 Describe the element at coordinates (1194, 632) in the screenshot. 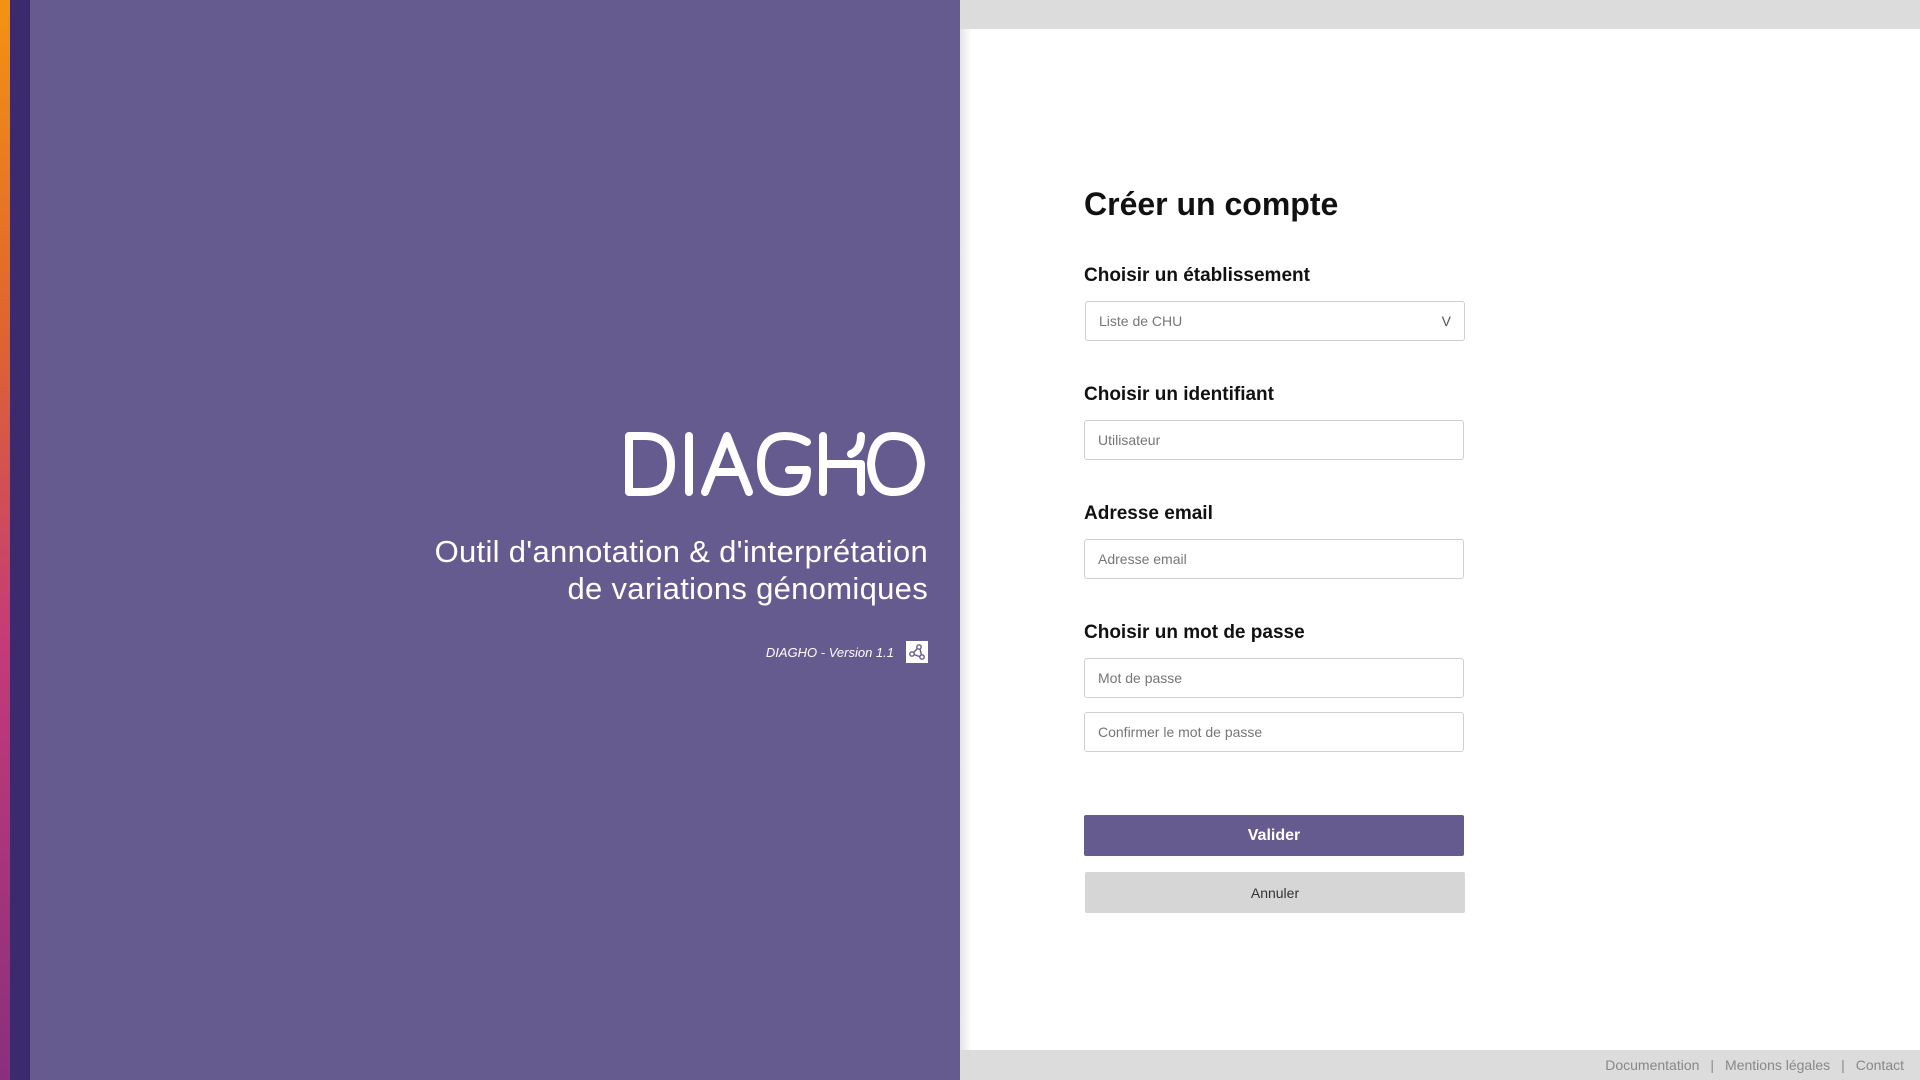

I see `password-label: Choisir un mot de passe` at that location.